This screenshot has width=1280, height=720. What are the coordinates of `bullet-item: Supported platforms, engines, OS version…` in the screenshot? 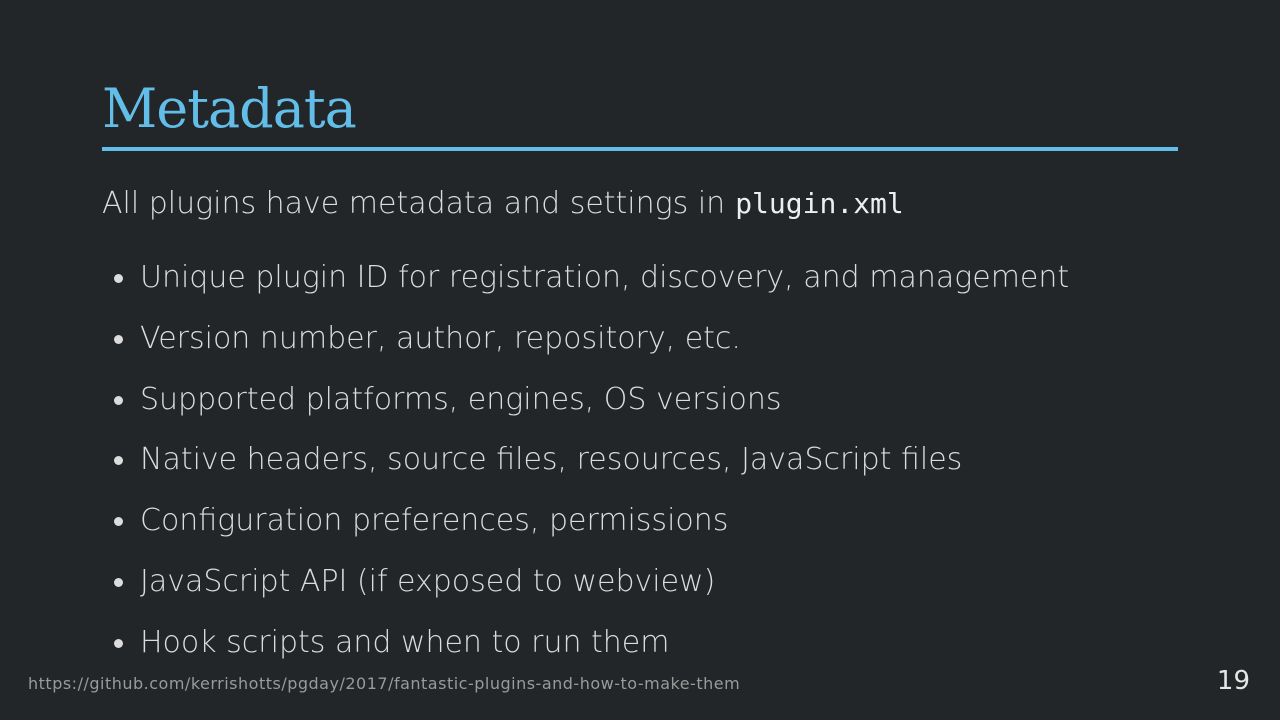 It's located at (590, 409).